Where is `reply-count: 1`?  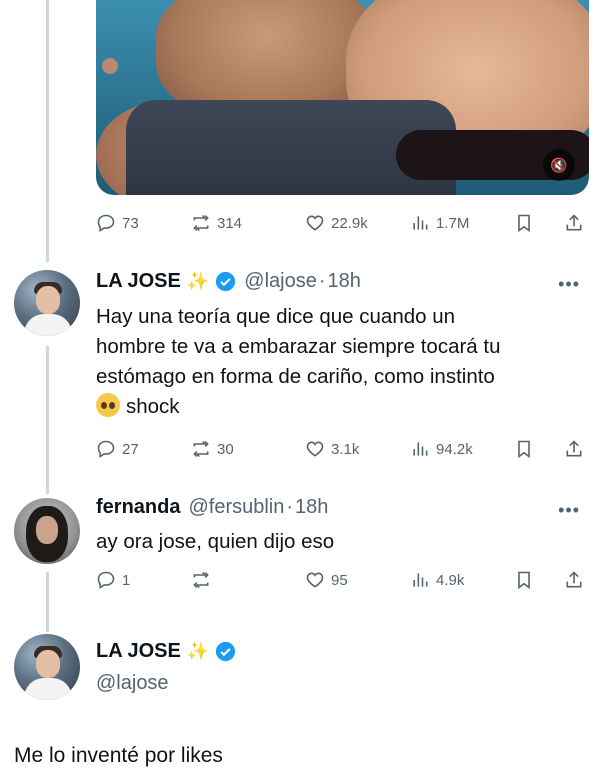
reply-count: 1 is located at coordinates (126, 580).